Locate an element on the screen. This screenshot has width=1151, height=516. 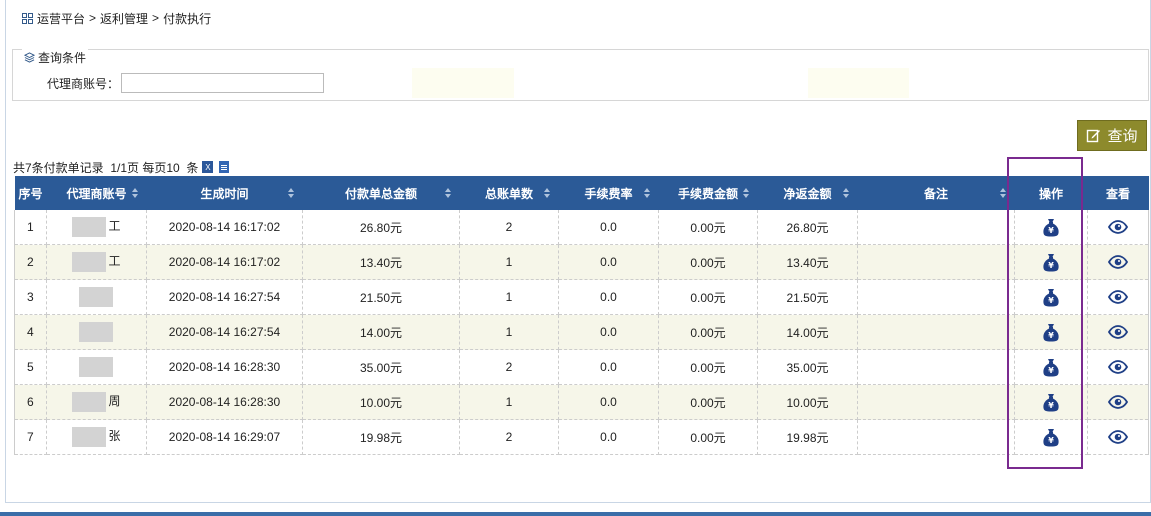
header-label: 备注 is located at coordinates (935, 193).